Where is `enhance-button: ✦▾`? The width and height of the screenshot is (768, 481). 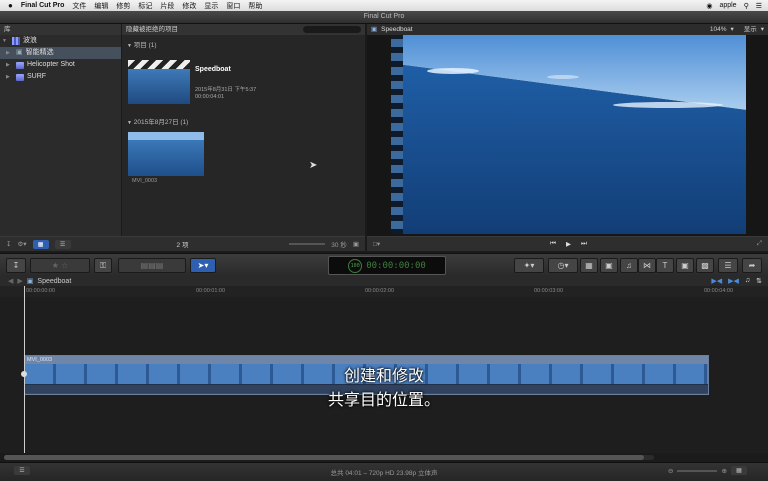 enhance-button: ✦▾ is located at coordinates (529, 265).